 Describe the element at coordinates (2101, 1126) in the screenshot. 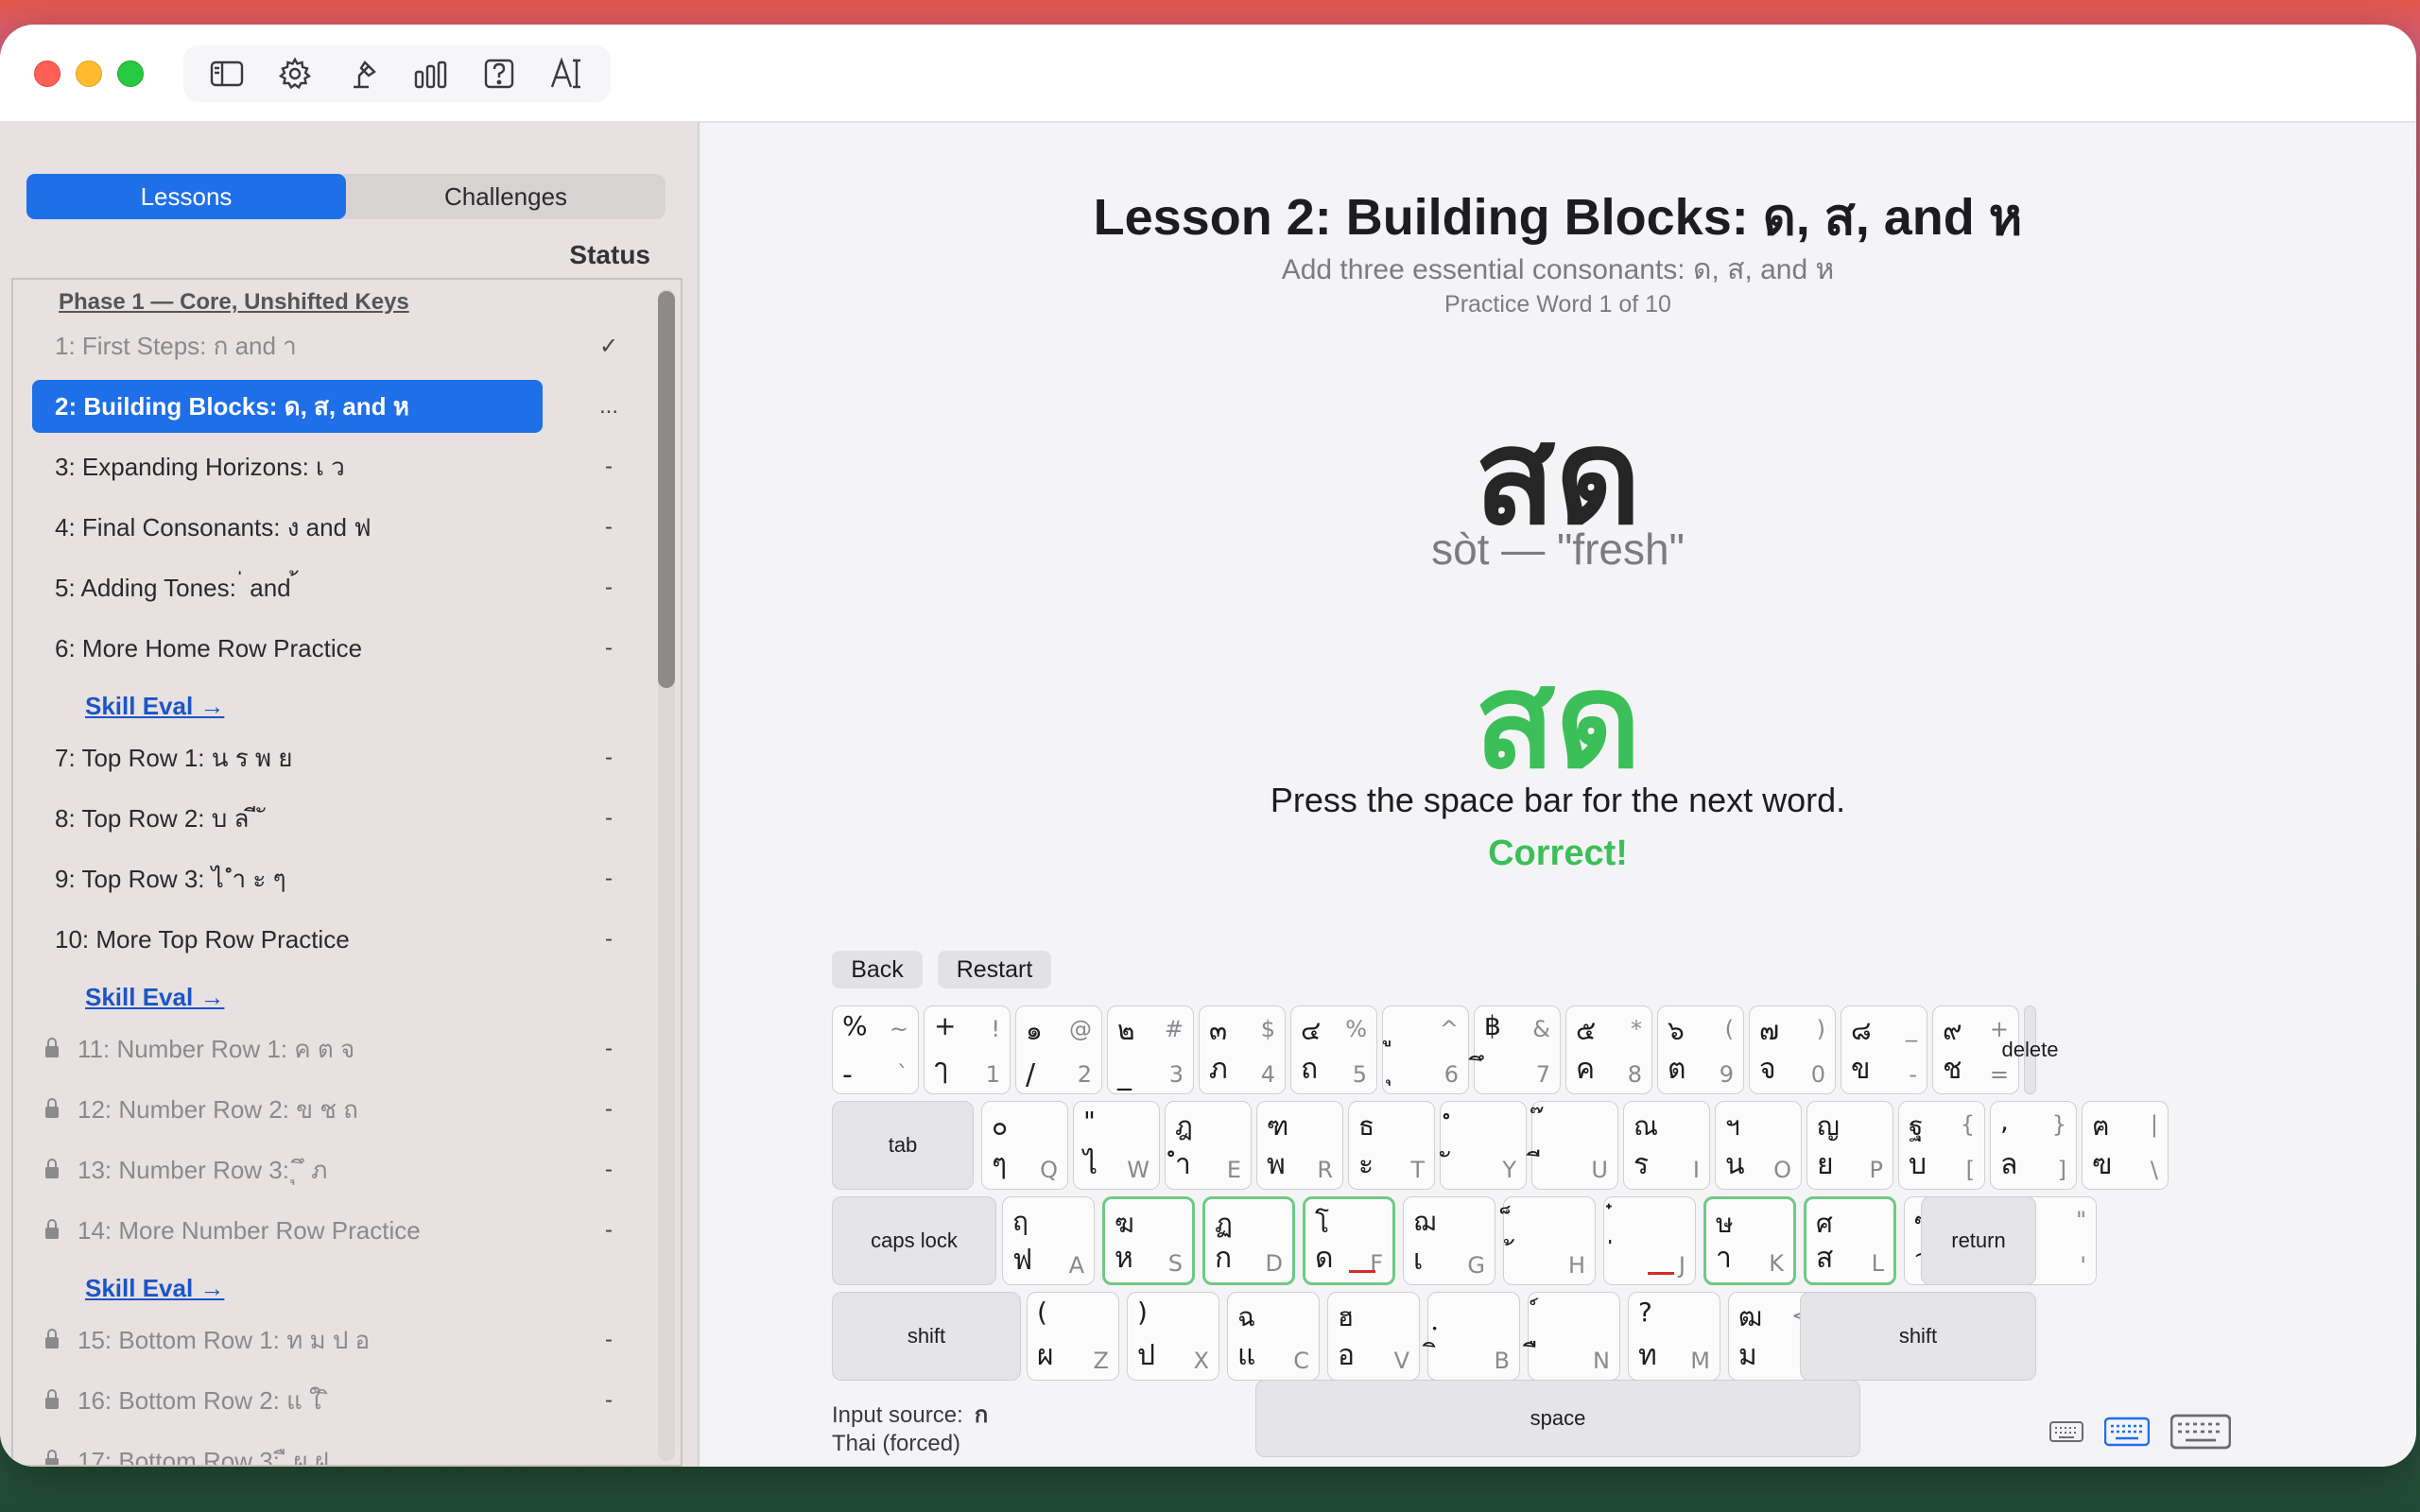

I see `key-legend: ฅ` at that location.